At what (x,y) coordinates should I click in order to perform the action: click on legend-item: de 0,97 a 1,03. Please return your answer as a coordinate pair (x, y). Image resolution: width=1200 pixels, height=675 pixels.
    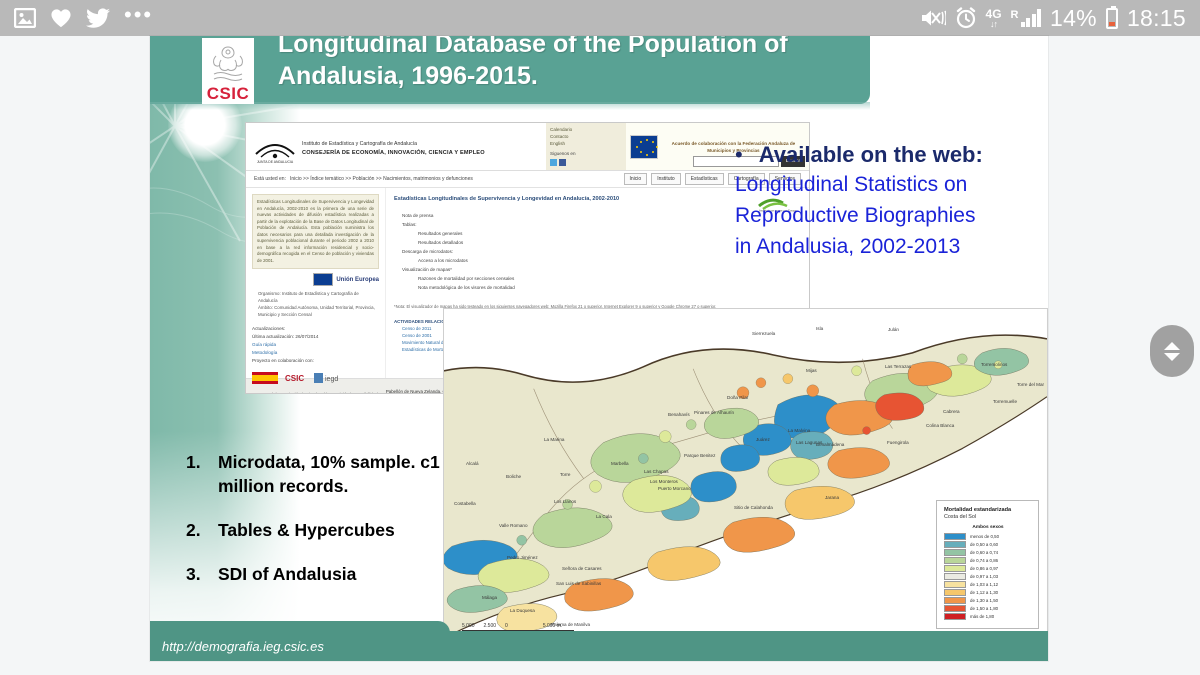
    Looking at the image, I should click on (988, 576).